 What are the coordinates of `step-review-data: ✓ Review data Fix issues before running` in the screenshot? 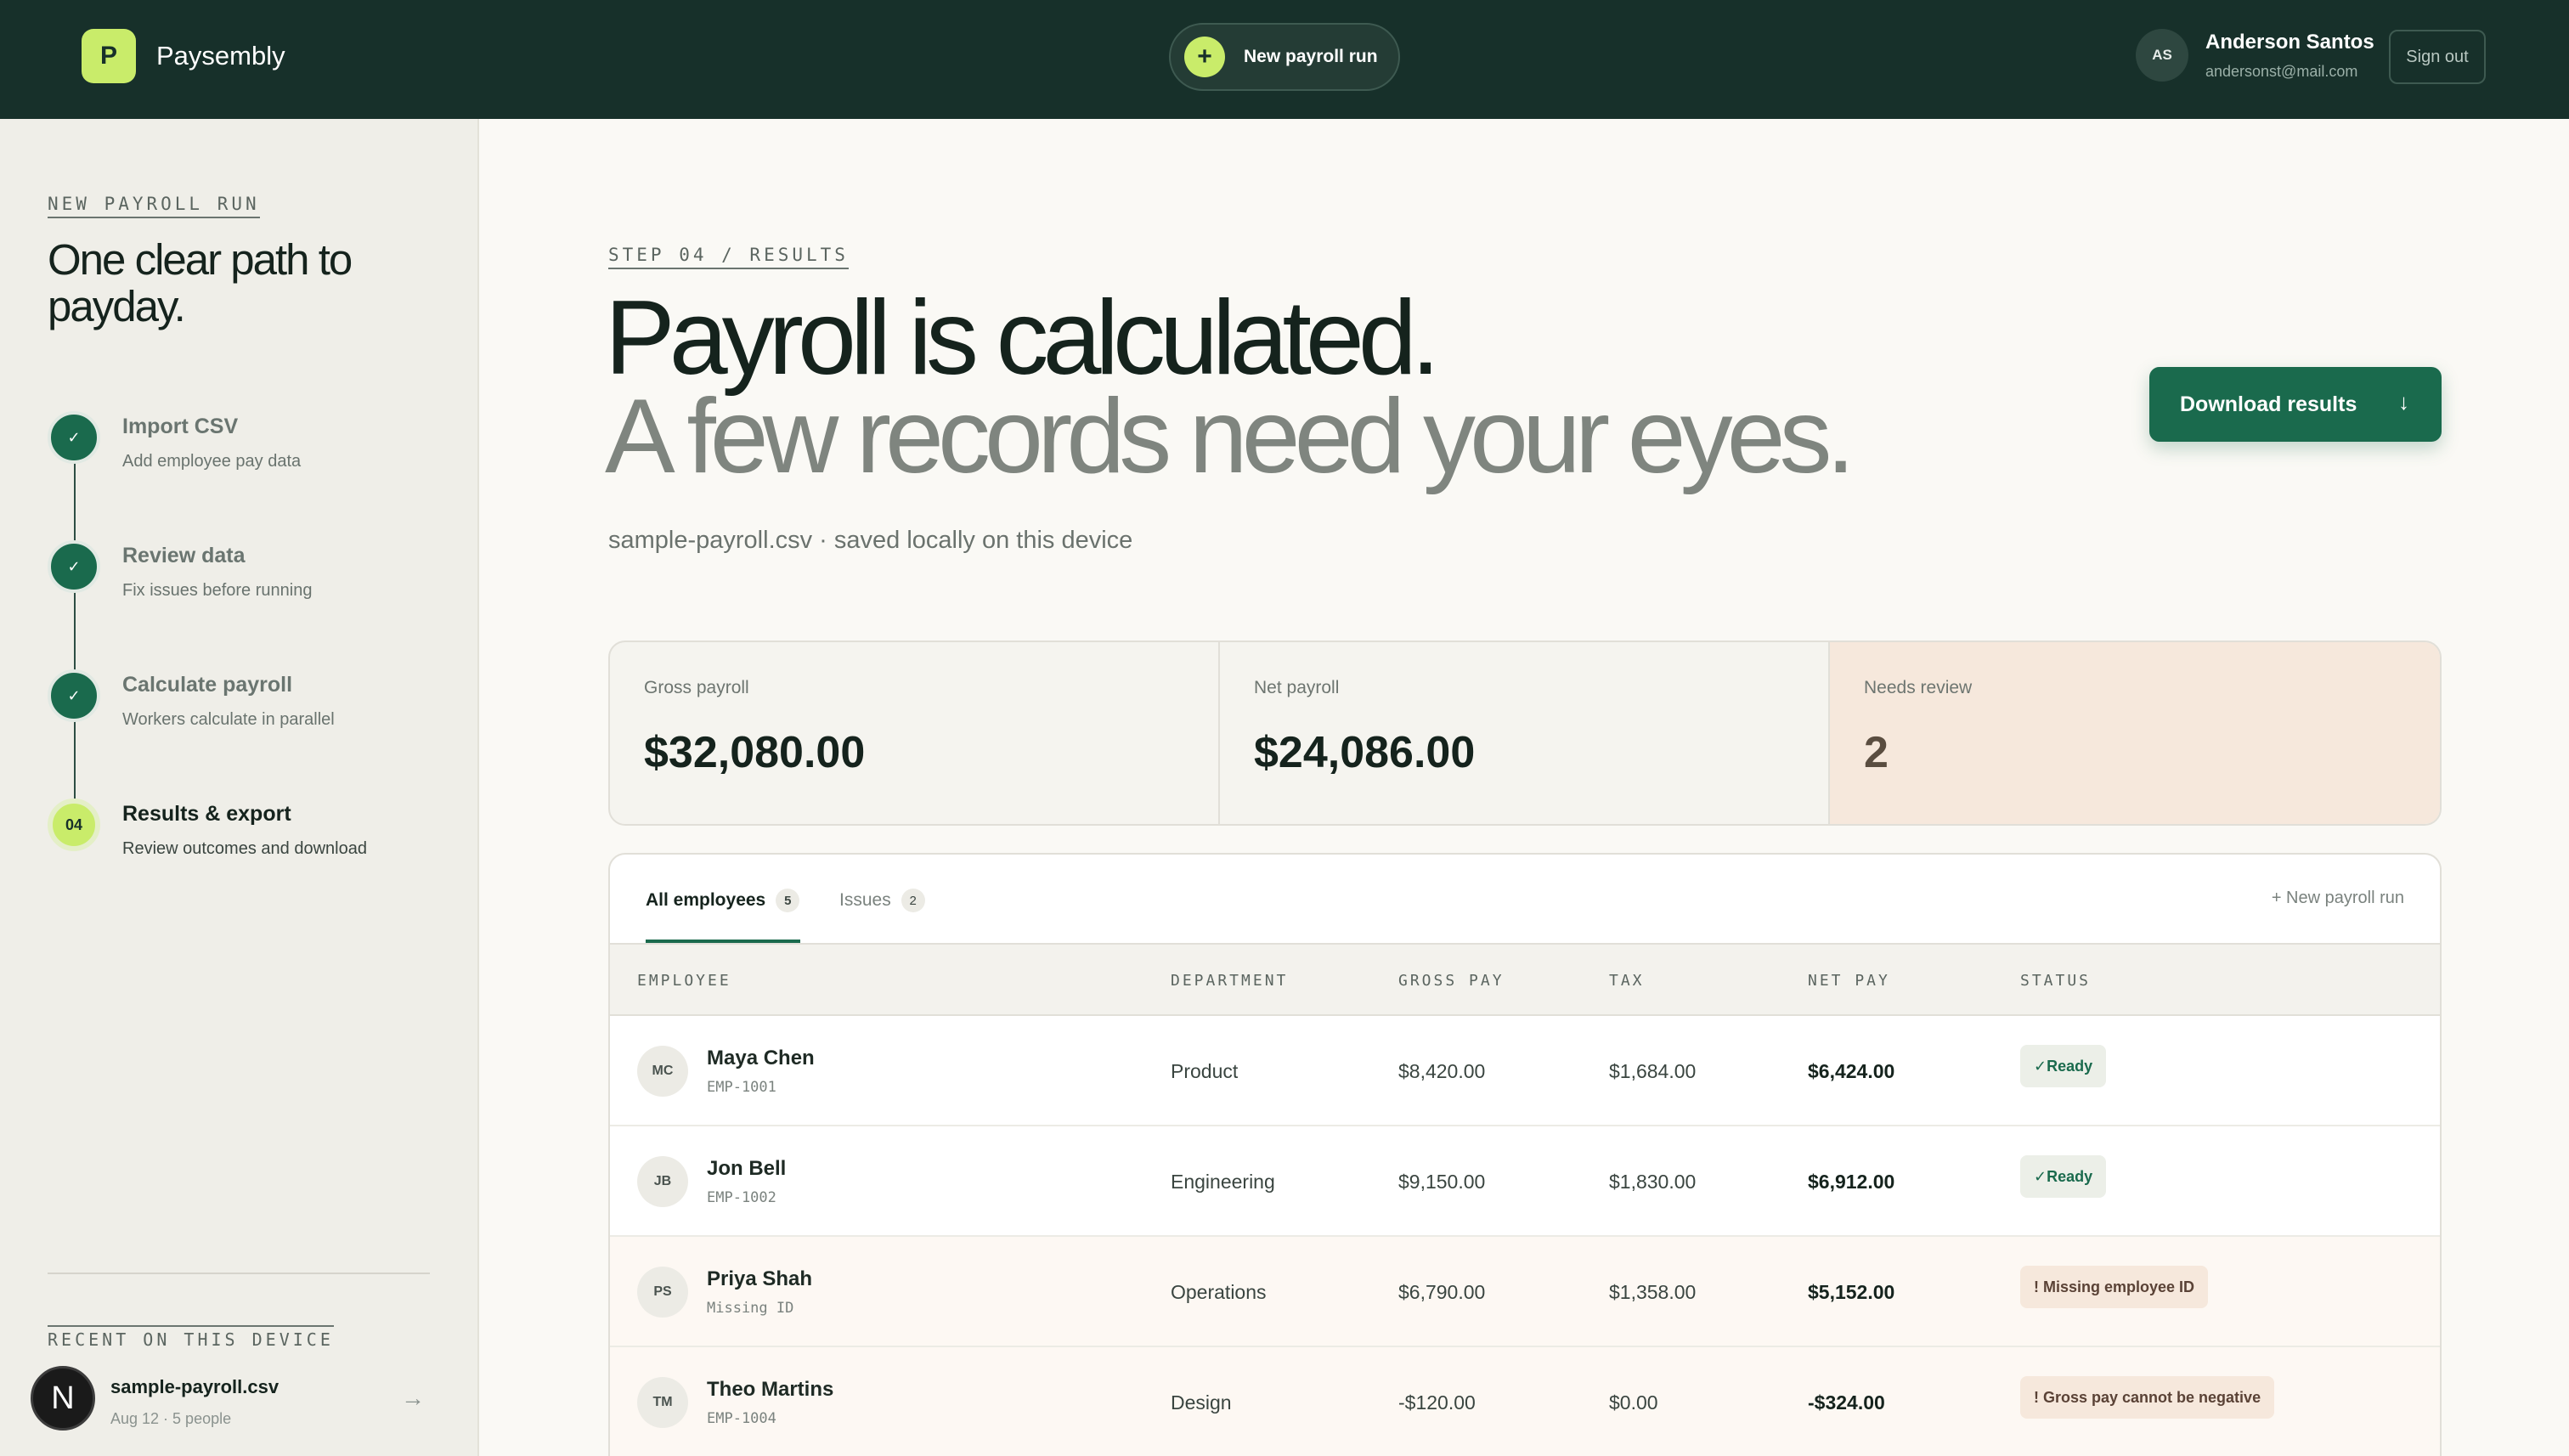 It's located at (248, 582).